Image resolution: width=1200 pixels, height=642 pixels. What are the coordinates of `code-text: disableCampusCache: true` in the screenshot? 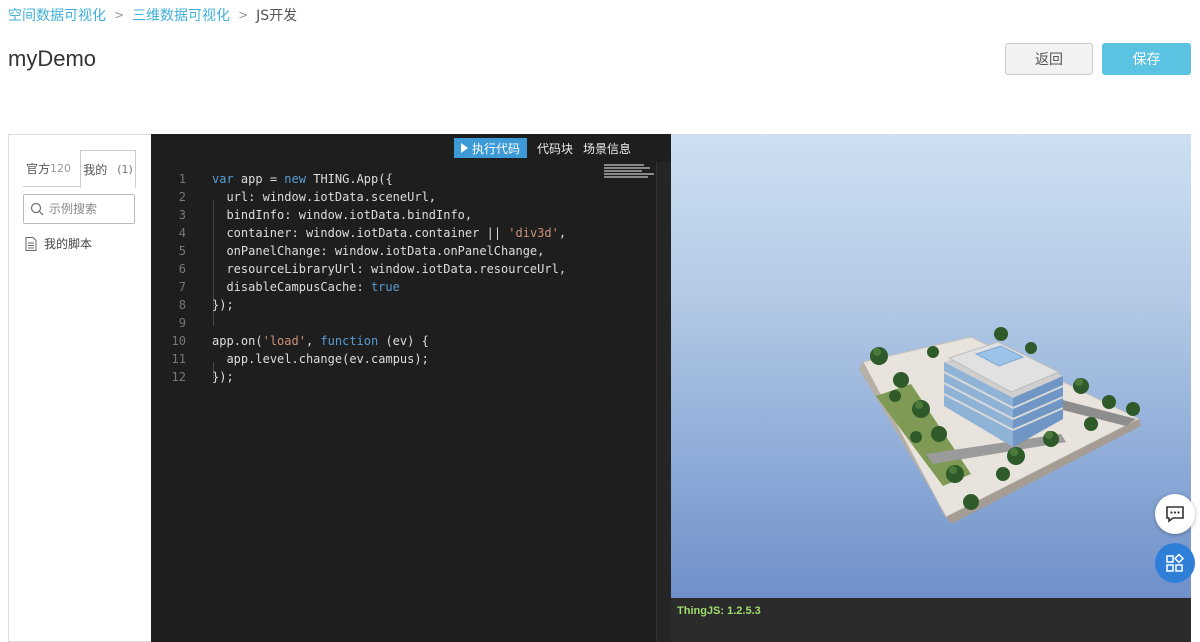 It's located at (313, 287).